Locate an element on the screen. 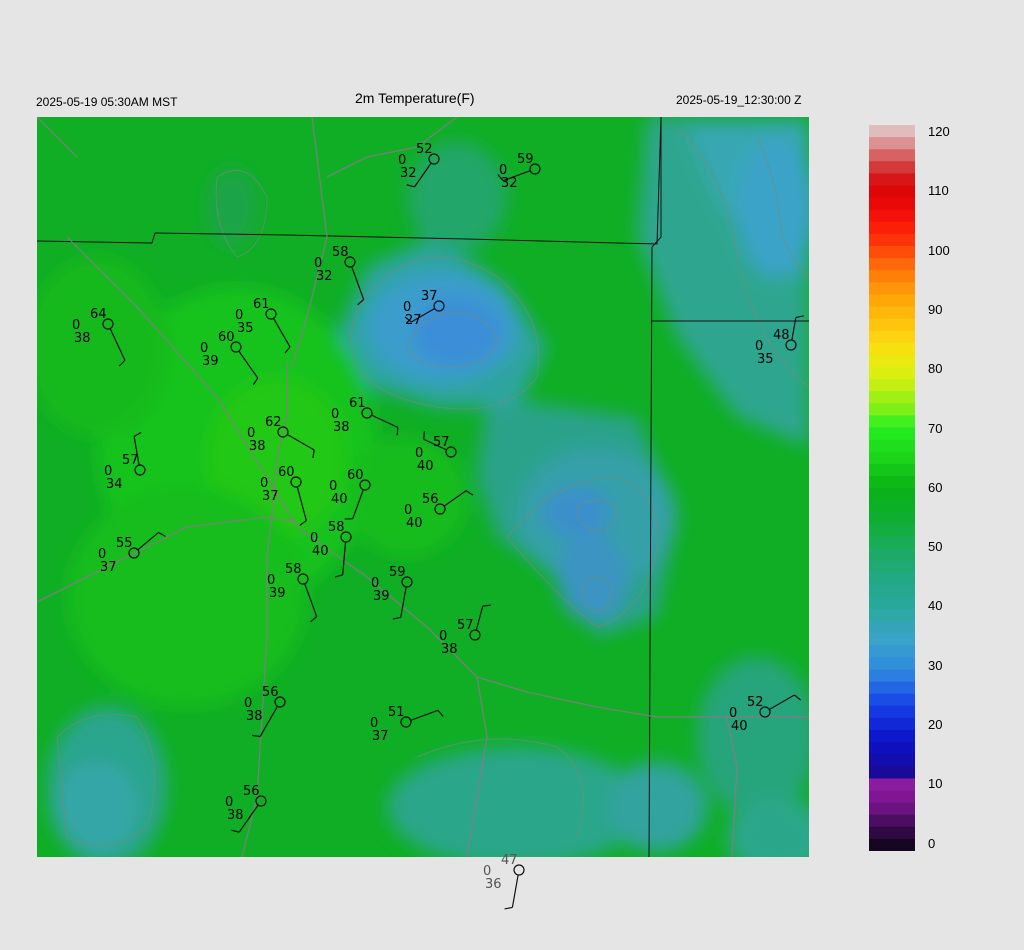 This screenshot has height=950, width=1024. colorbar-tick-label: 40 is located at coordinates (935, 606).